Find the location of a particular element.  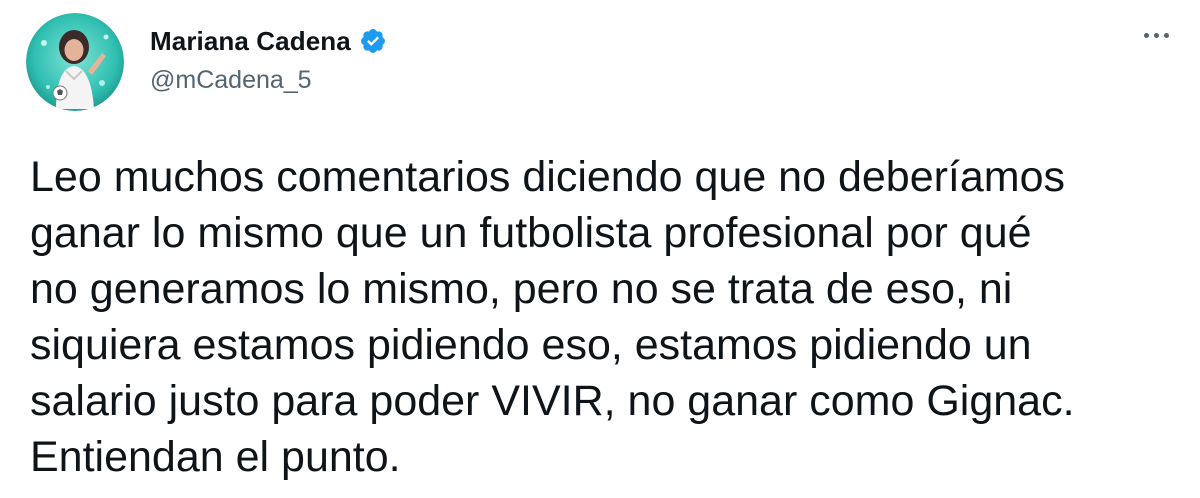

author-display-name: Mariana Cadena is located at coordinates (250, 41).